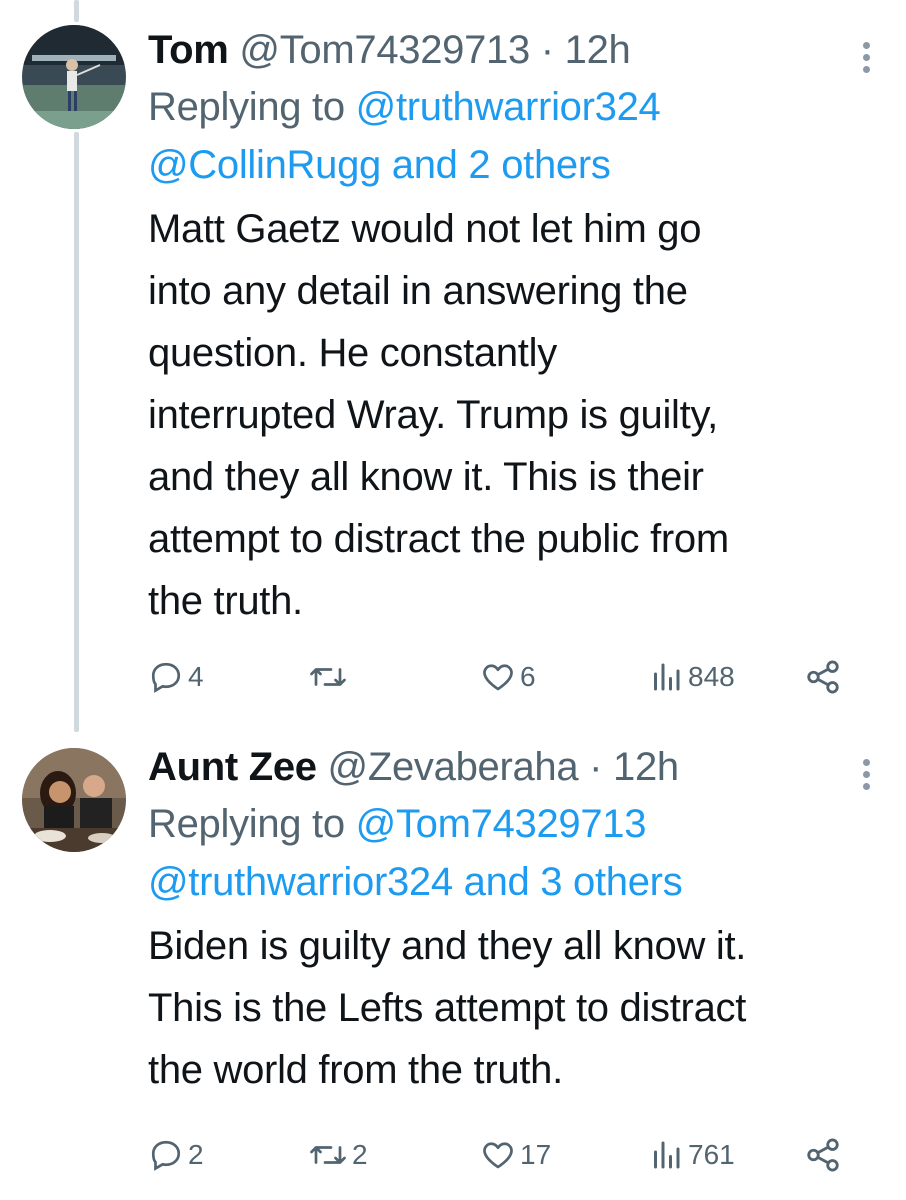 The height and width of the screenshot is (1200, 906). I want to click on tweet-header: Tom @Tom74329713 · 12h, so click(512, 50).